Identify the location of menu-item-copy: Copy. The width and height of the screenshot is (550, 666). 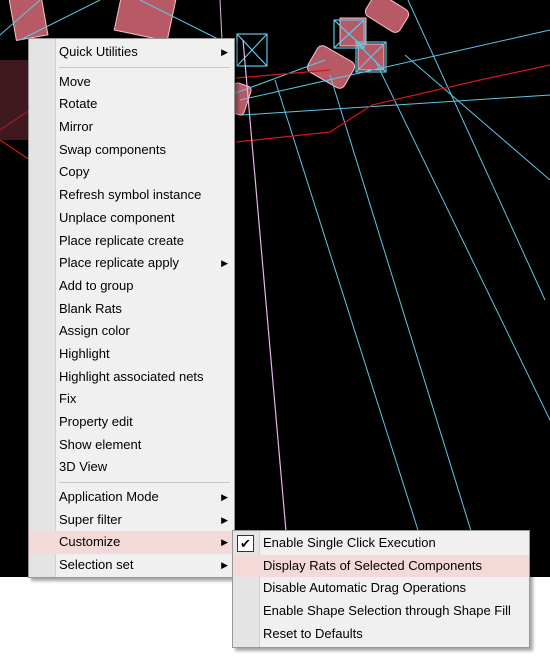
(131, 172).